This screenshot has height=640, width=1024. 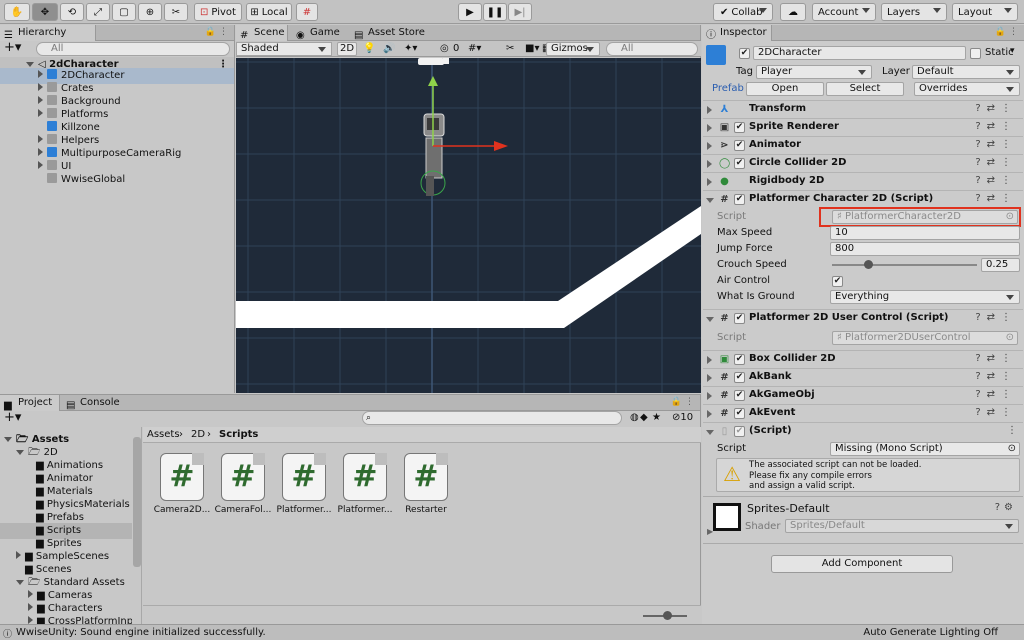 What do you see at coordinates (238, 434) in the screenshot?
I see `breadcrumb-scripts: Scripts` at bounding box center [238, 434].